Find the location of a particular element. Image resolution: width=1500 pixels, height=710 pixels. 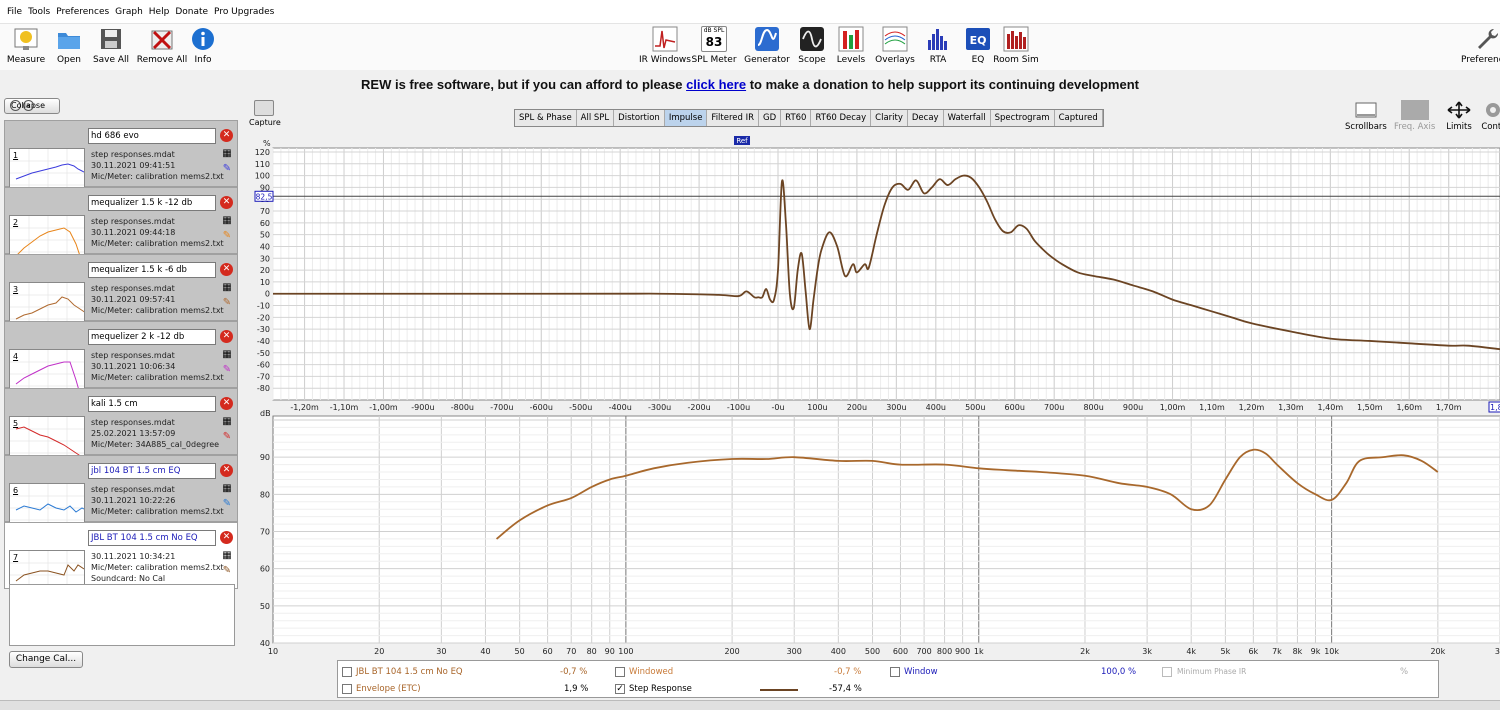

gear-icon is located at coordinates (1493, 110).